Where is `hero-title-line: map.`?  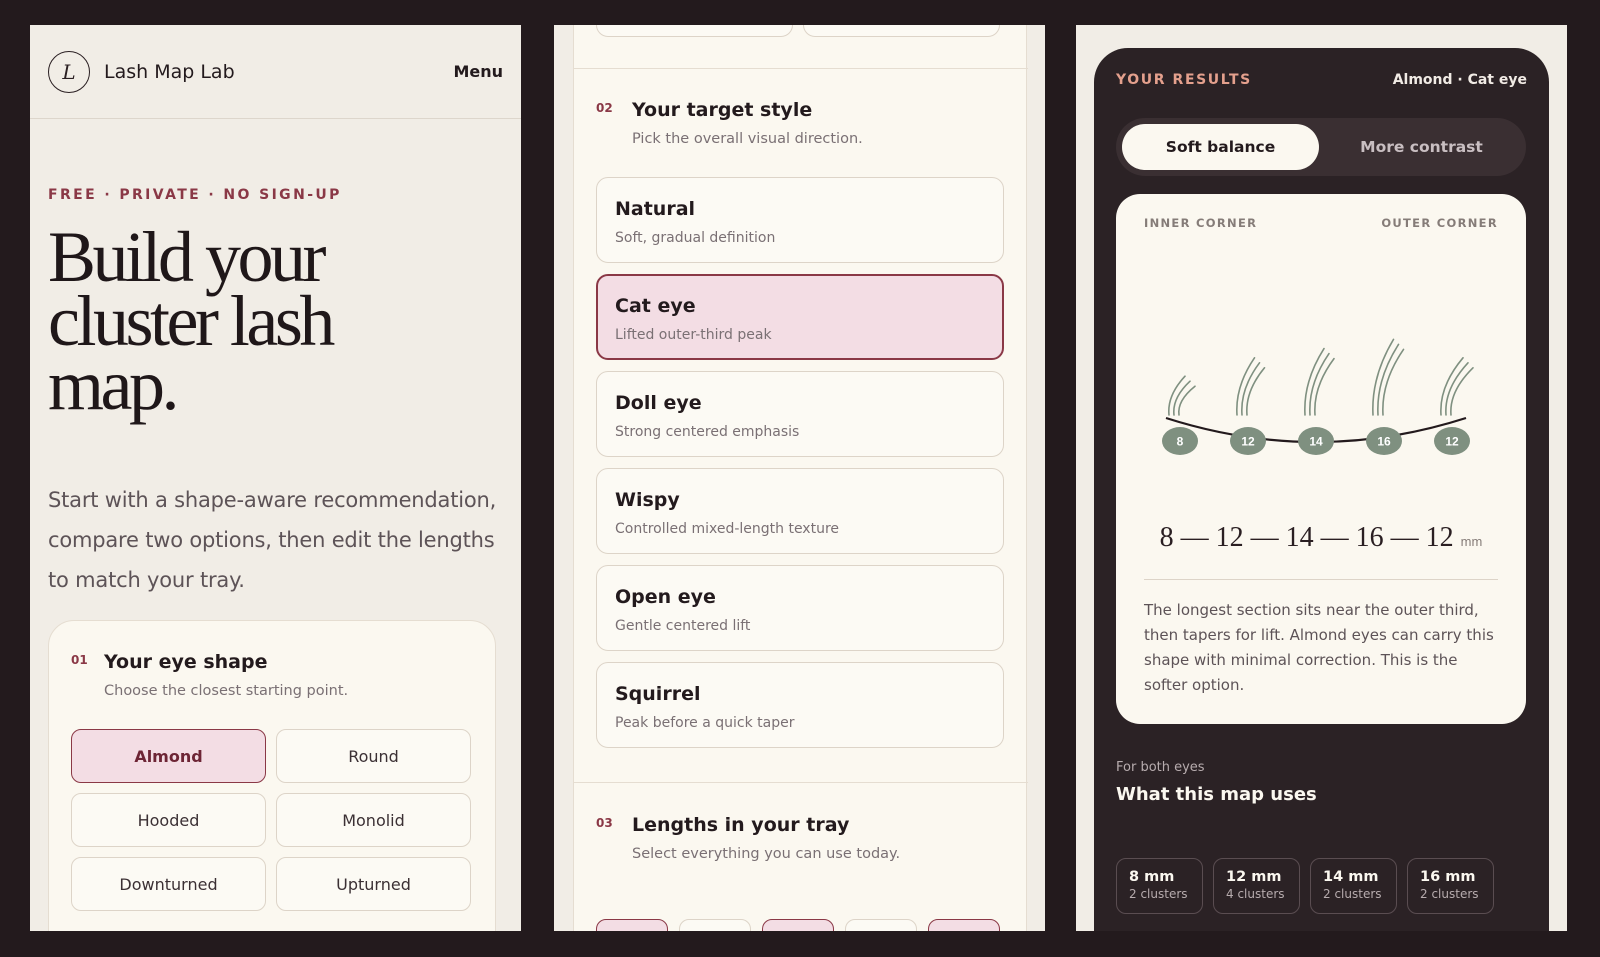
hero-title-line: map. is located at coordinates (113, 385).